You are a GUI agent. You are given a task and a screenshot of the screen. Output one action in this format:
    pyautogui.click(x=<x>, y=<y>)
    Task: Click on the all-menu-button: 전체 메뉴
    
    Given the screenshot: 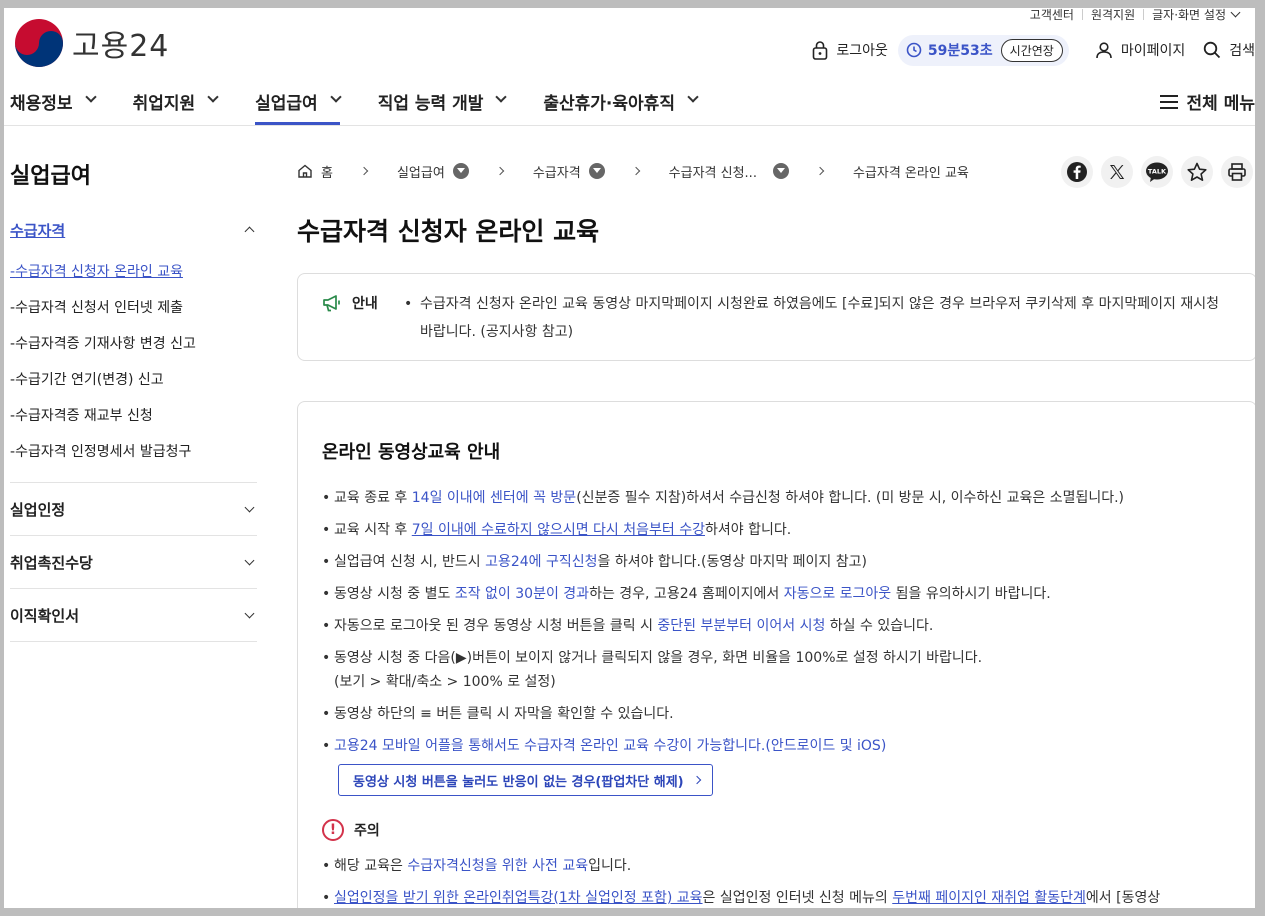 What is the action you would take?
    pyautogui.click(x=1207, y=101)
    